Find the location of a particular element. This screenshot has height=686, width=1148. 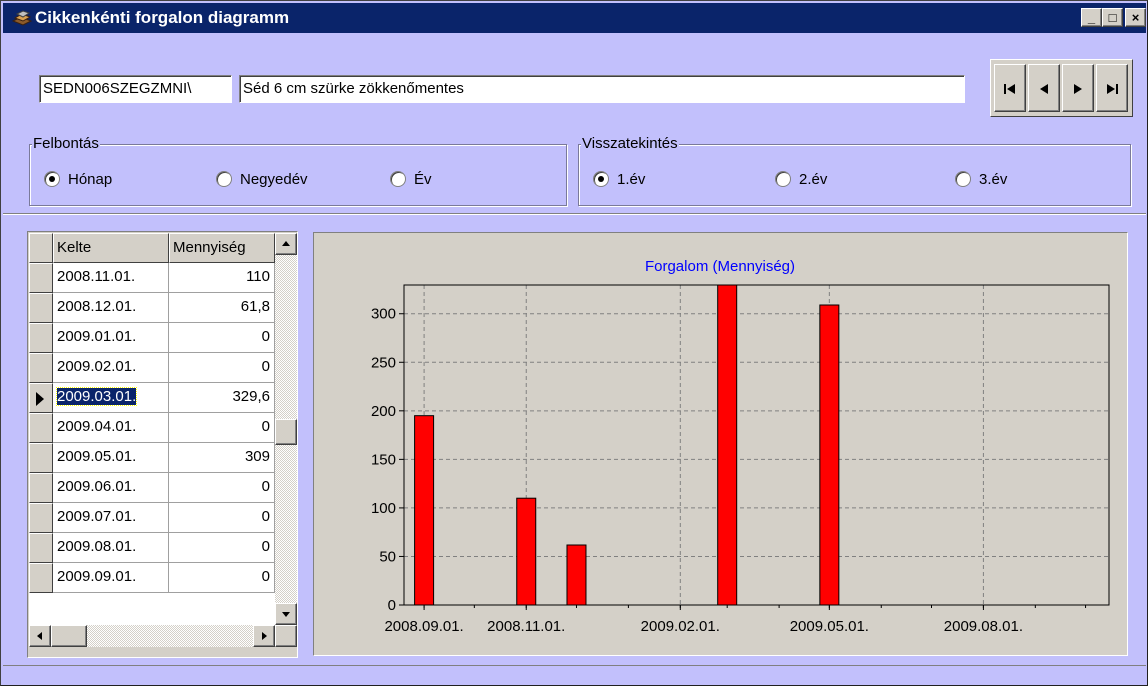

item-name-field: Séd 6 cm szürke zökkenőmentes is located at coordinates (602, 89).